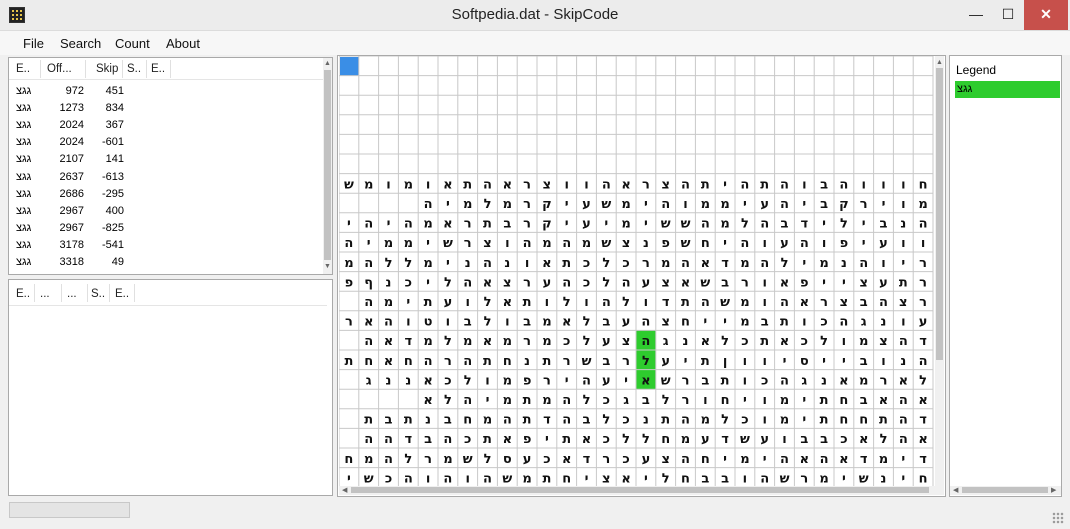 This screenshot has width=1070, height=529. I want to click on column-header-word: E.., so click(23, 69).